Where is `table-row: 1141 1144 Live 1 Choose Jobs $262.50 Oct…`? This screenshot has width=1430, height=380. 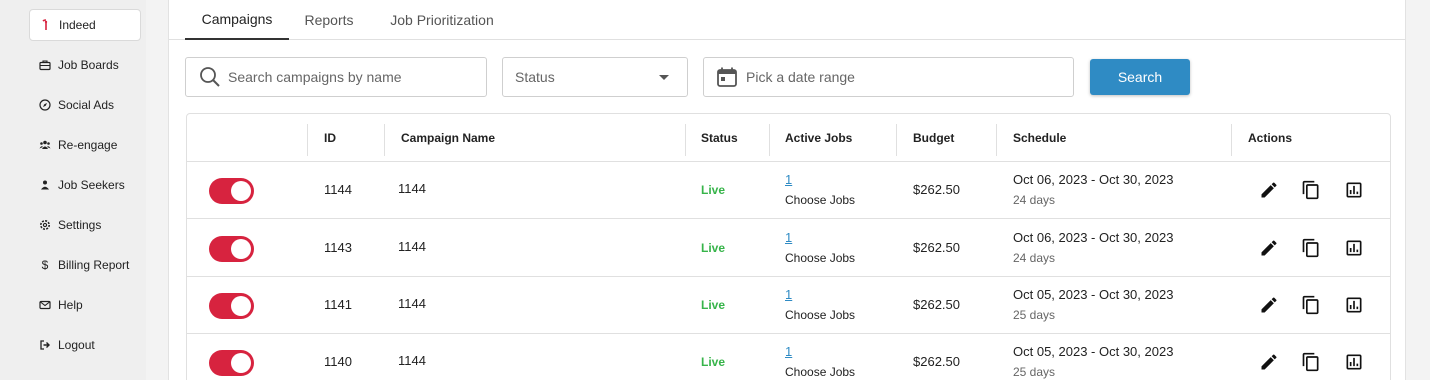 table-row: 1141 1144 Live 1 Choose Jobs $262.50 Oct… is located at coordinates (788, 305).